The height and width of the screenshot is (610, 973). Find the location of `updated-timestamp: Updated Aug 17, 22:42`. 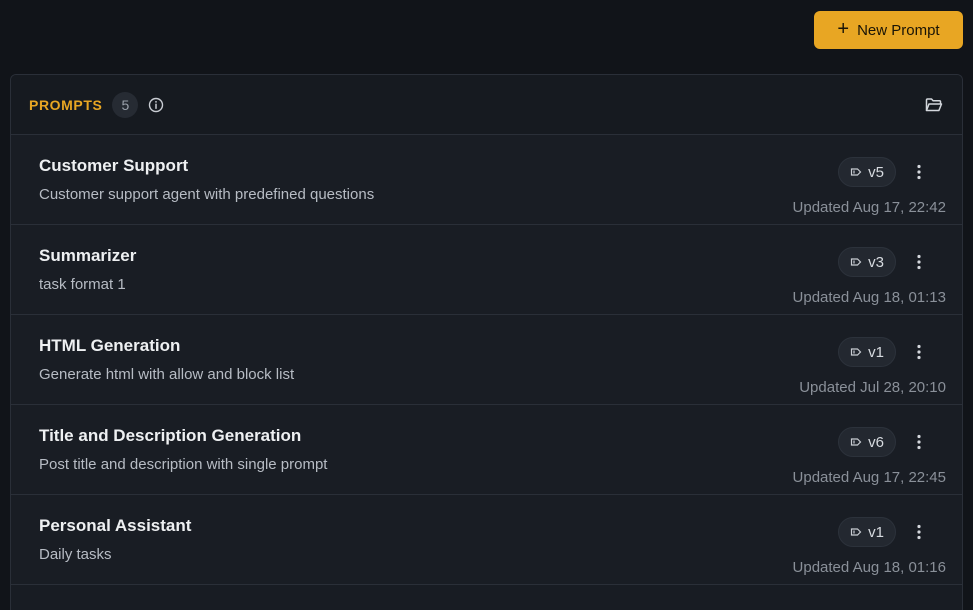

updated-timestamp: Updated Aug 17, 22:42 is located at coordinates (869, 207).